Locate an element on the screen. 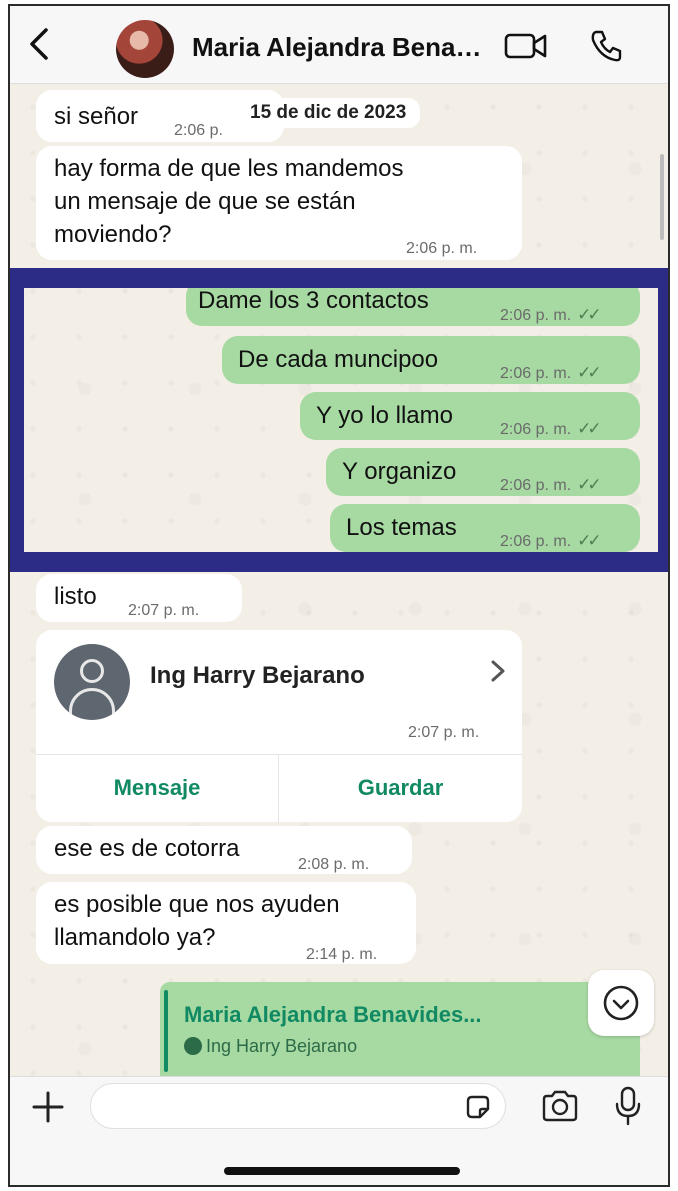  person-icon is located at coordinates (193, 1046).